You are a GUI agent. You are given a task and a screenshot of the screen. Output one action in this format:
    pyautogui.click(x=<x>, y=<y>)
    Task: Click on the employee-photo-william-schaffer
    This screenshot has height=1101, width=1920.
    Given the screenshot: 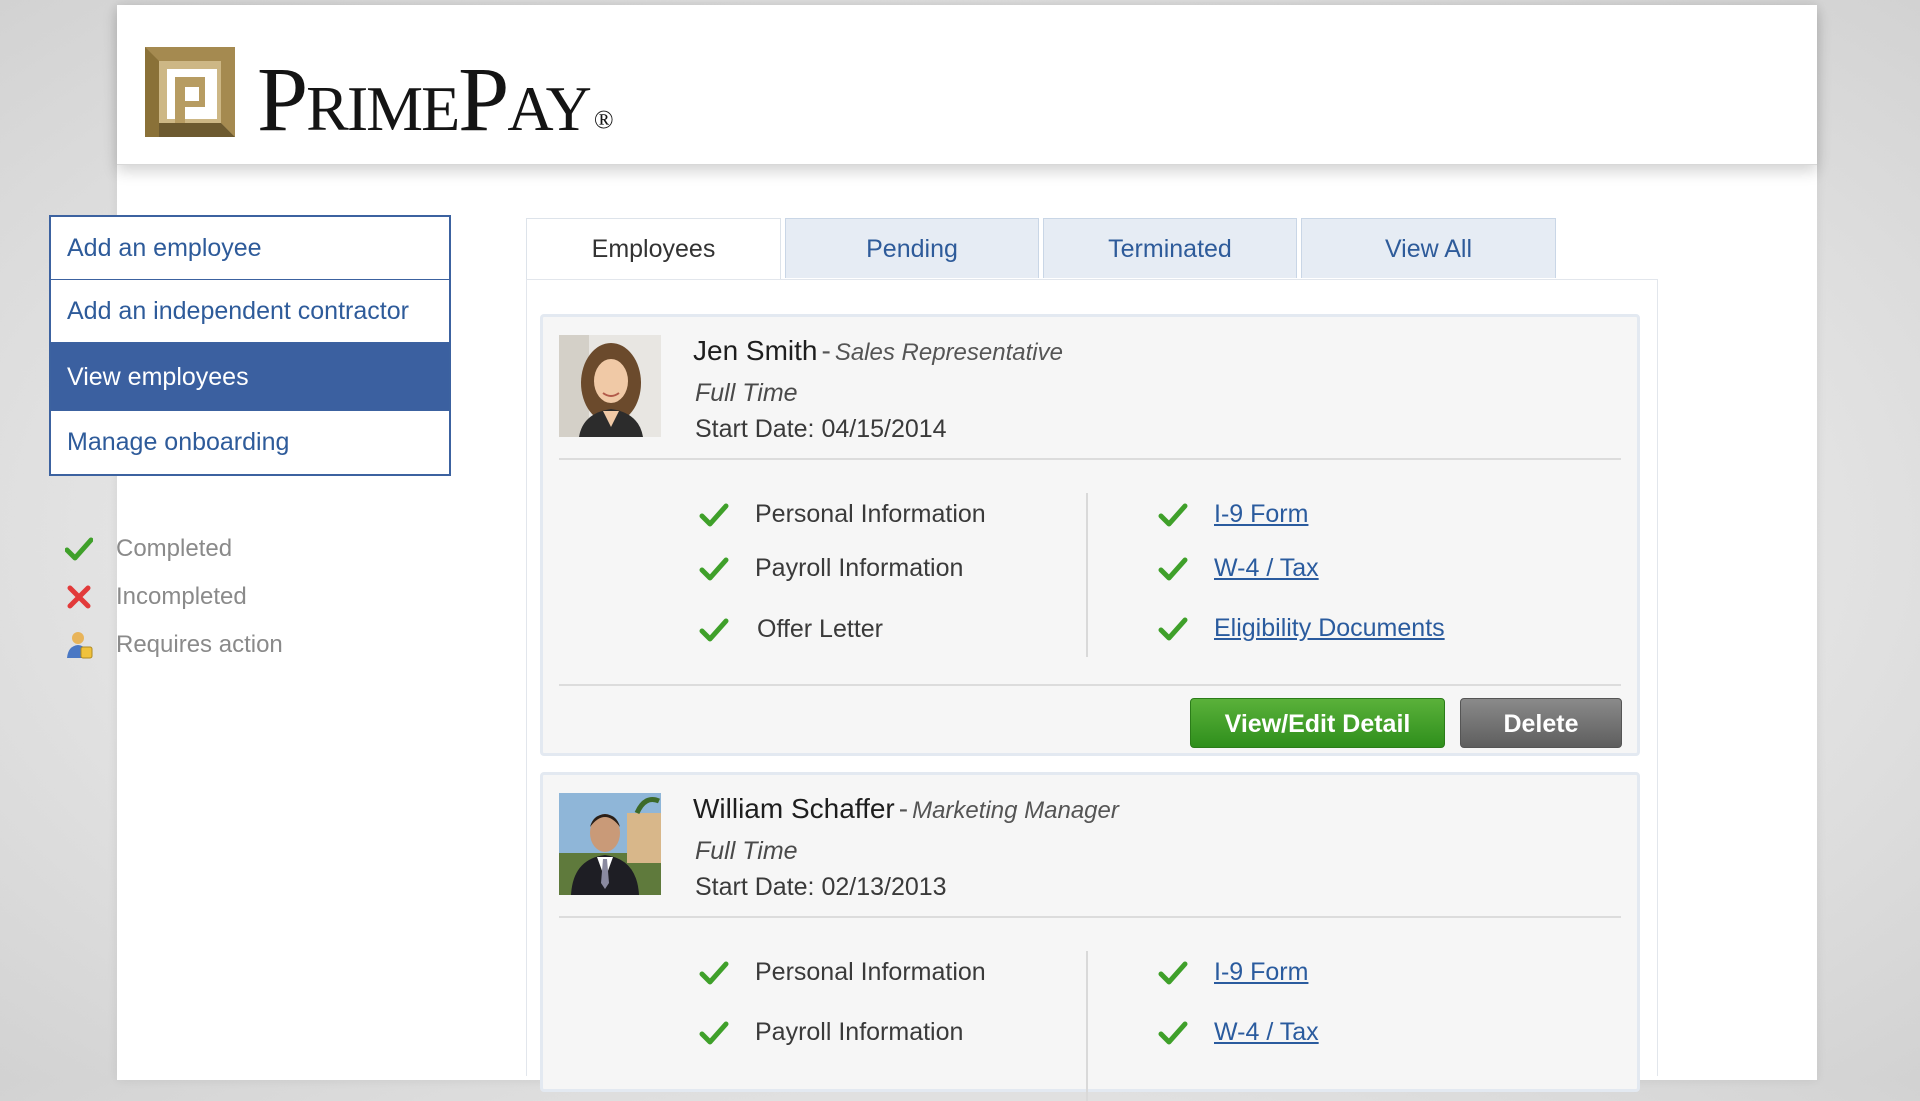 What is the action you would take?
    pyautogui.click(x=610, y=844)
    